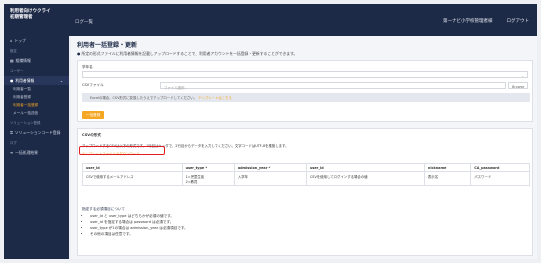  Describe the element at coordinates (36, 113) in the screenshot. I see `sidebar-subitem-bulk-mail: メール一括送信` at that location.